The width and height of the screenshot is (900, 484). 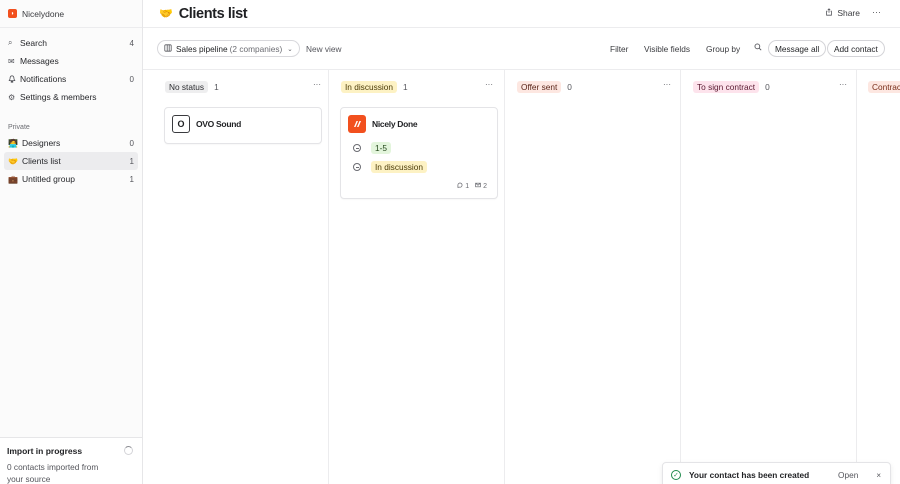 I want to click on board-view-icon, so click(x=168, y=48).